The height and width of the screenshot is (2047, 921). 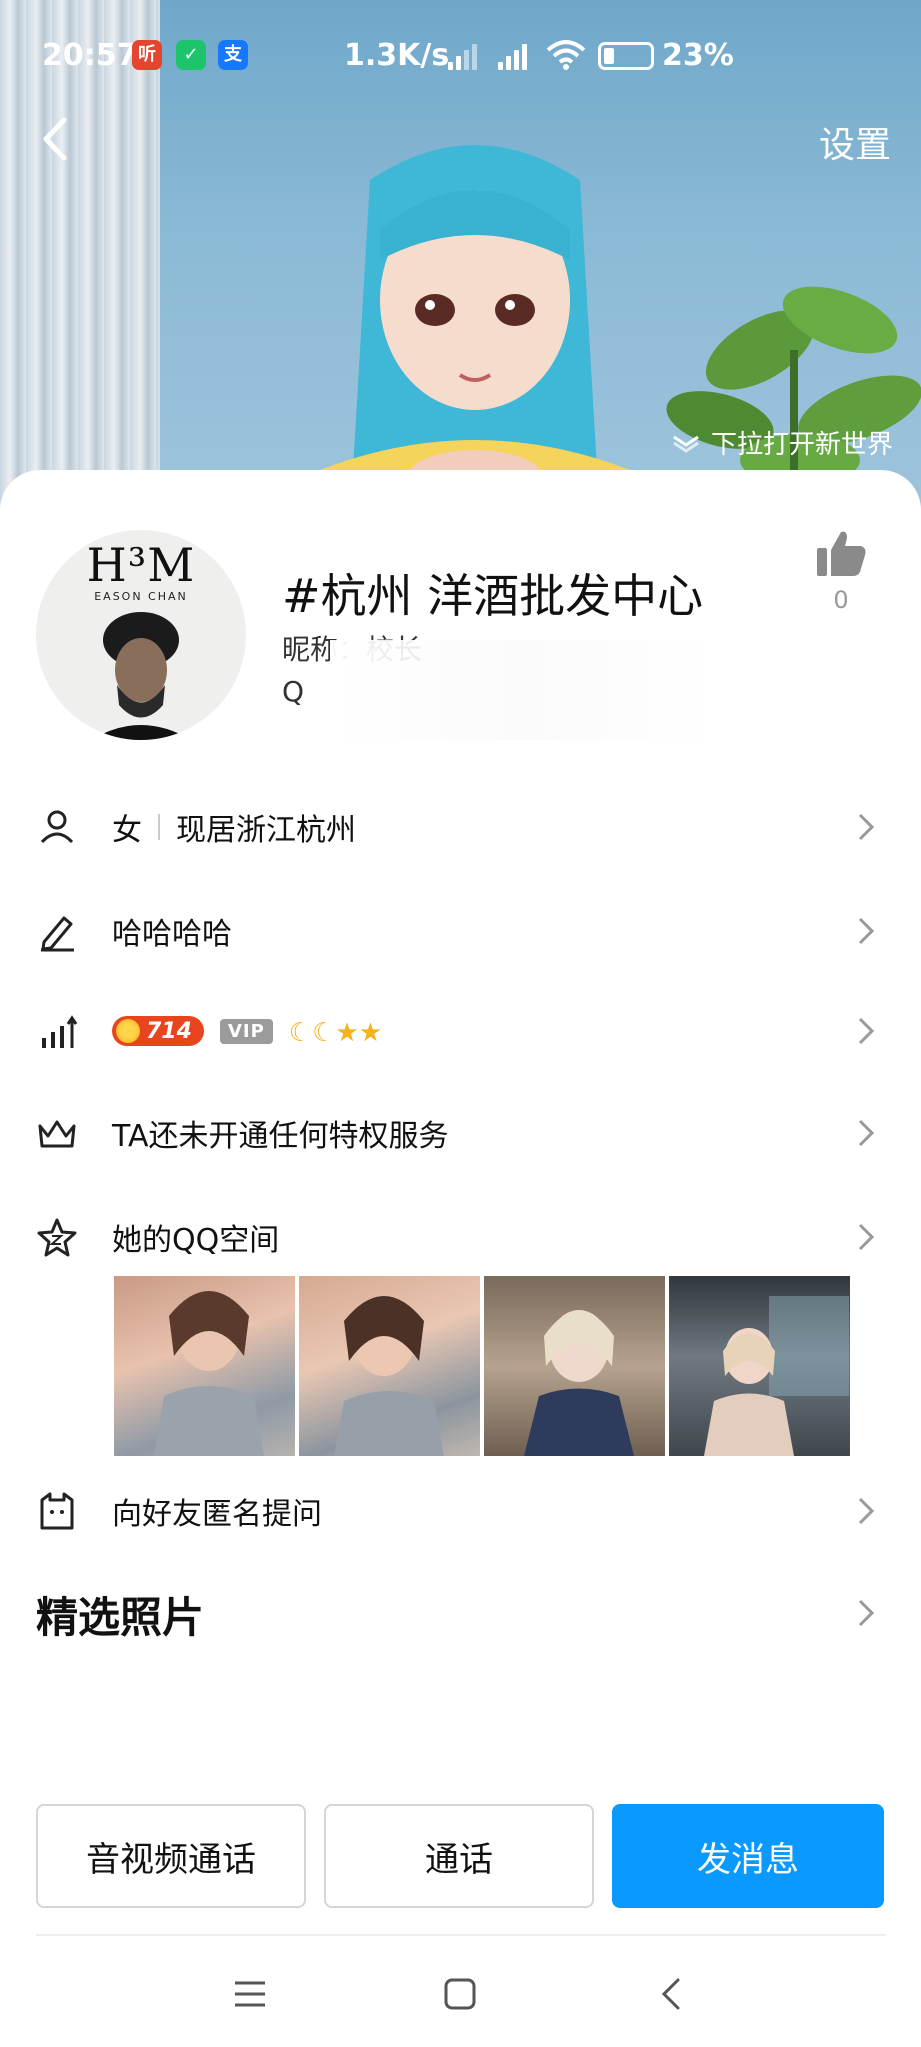 I want to click on anonymous-box-icon, so click(x=57, y=1511).